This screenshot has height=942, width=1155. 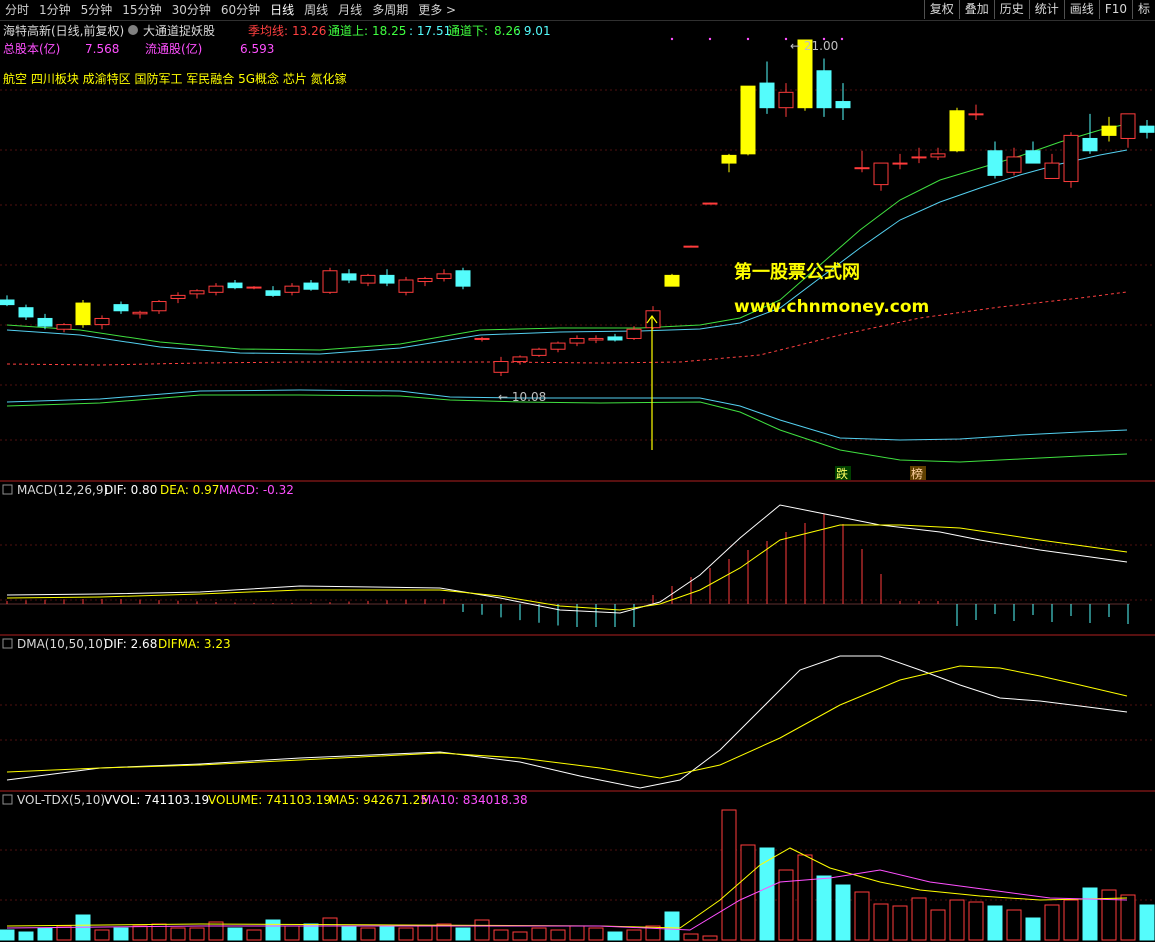 I want to click on concept-tags: 航空 四川板块 成渝特区 国防军工 军民融合 5G概念 芯片 氮化镓, so click(x=175, y=78).